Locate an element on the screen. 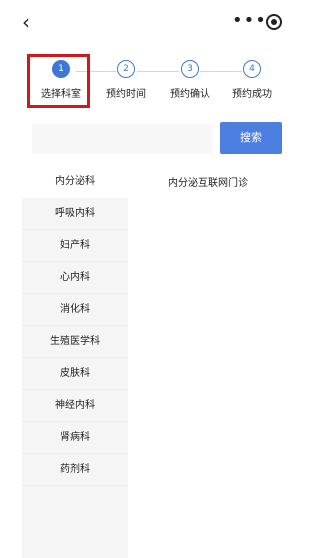 This screenshot has height=558, width=320. top-bar: ‹ ••• is located at coordinates (157, 23).